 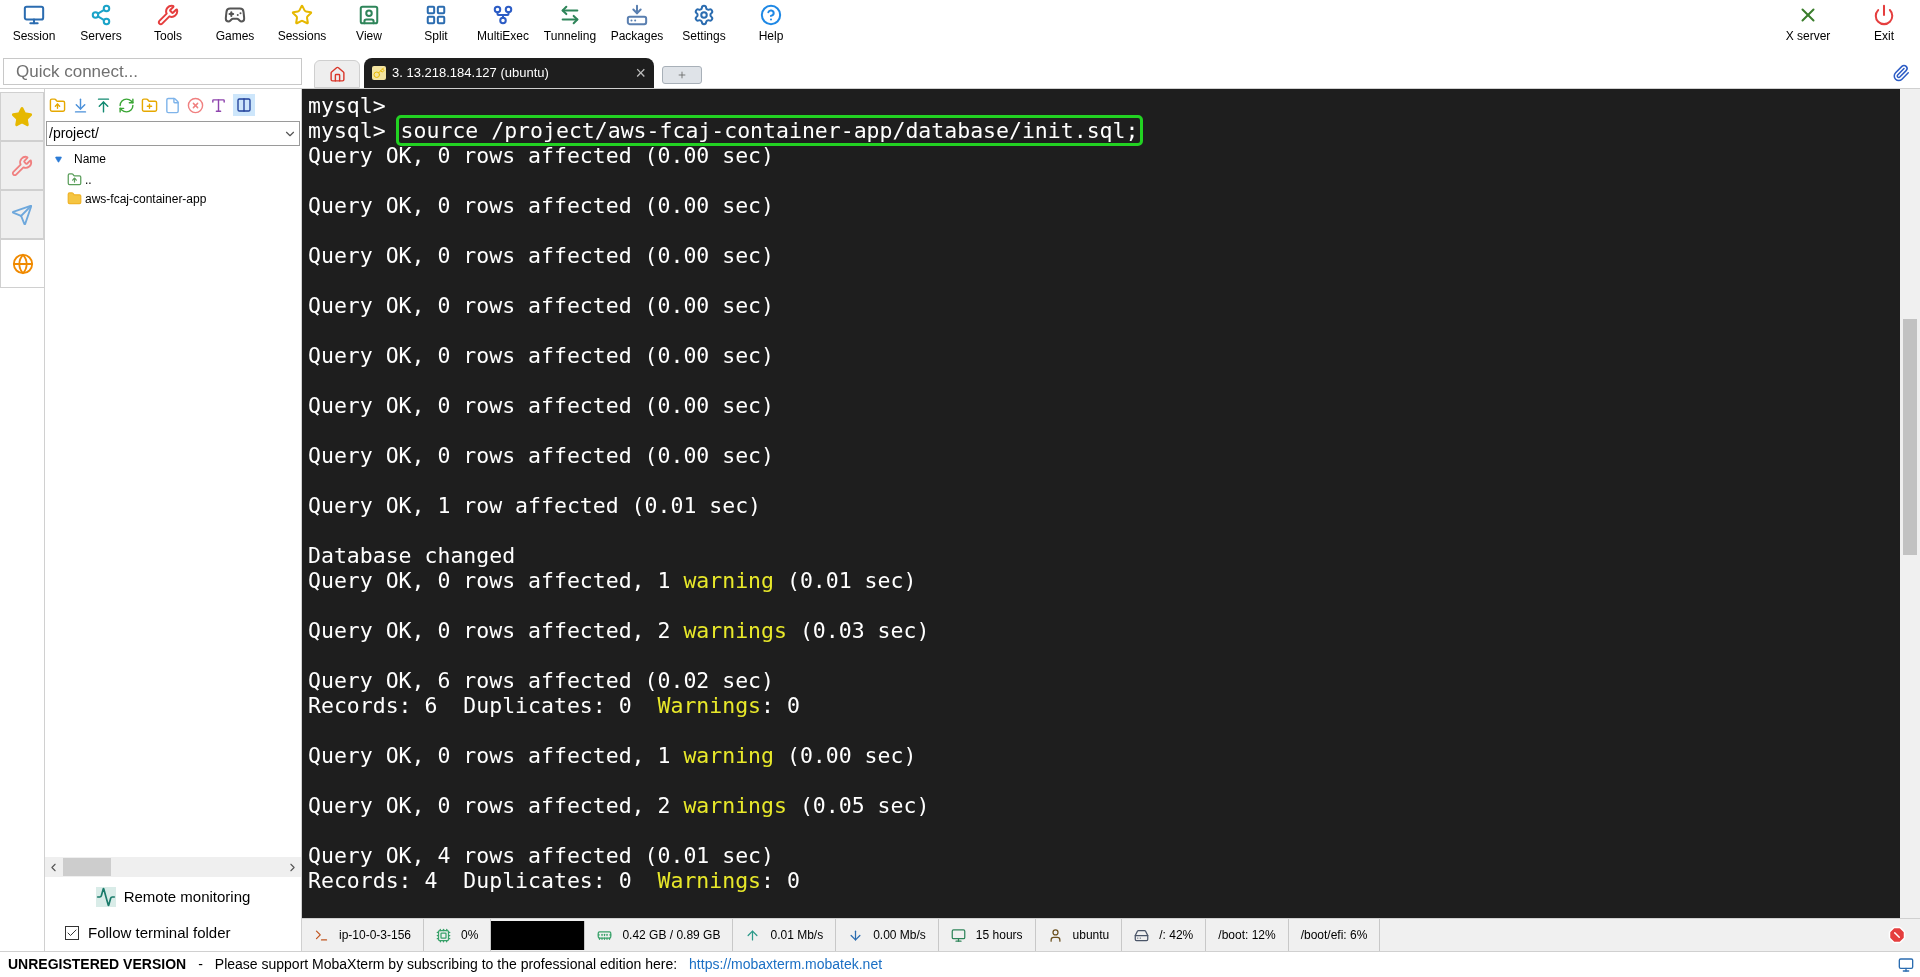 I want to click on toolbar-button: Help, so click(x=771, y=26).